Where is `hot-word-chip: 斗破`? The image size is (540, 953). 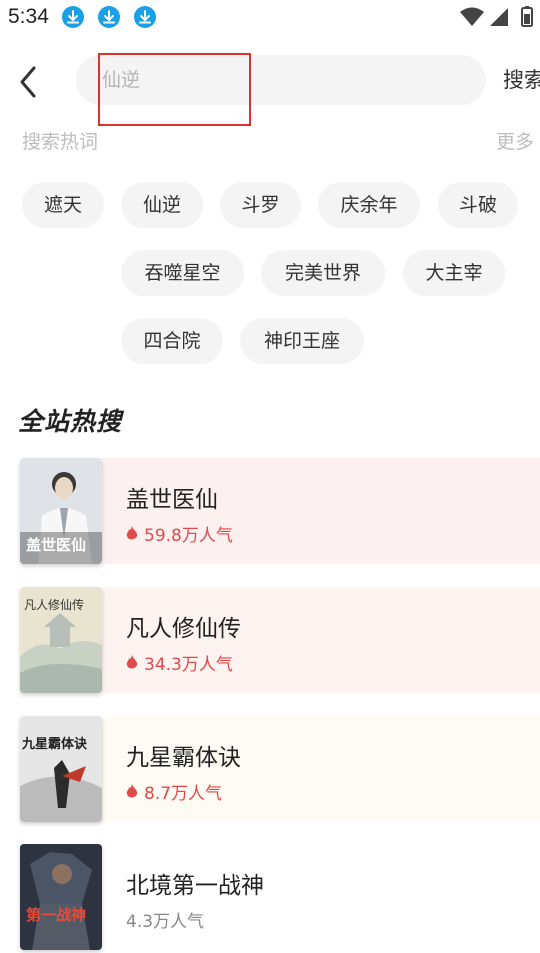 hot-word-chip: 斗破 is located at coordinates (478, 205).